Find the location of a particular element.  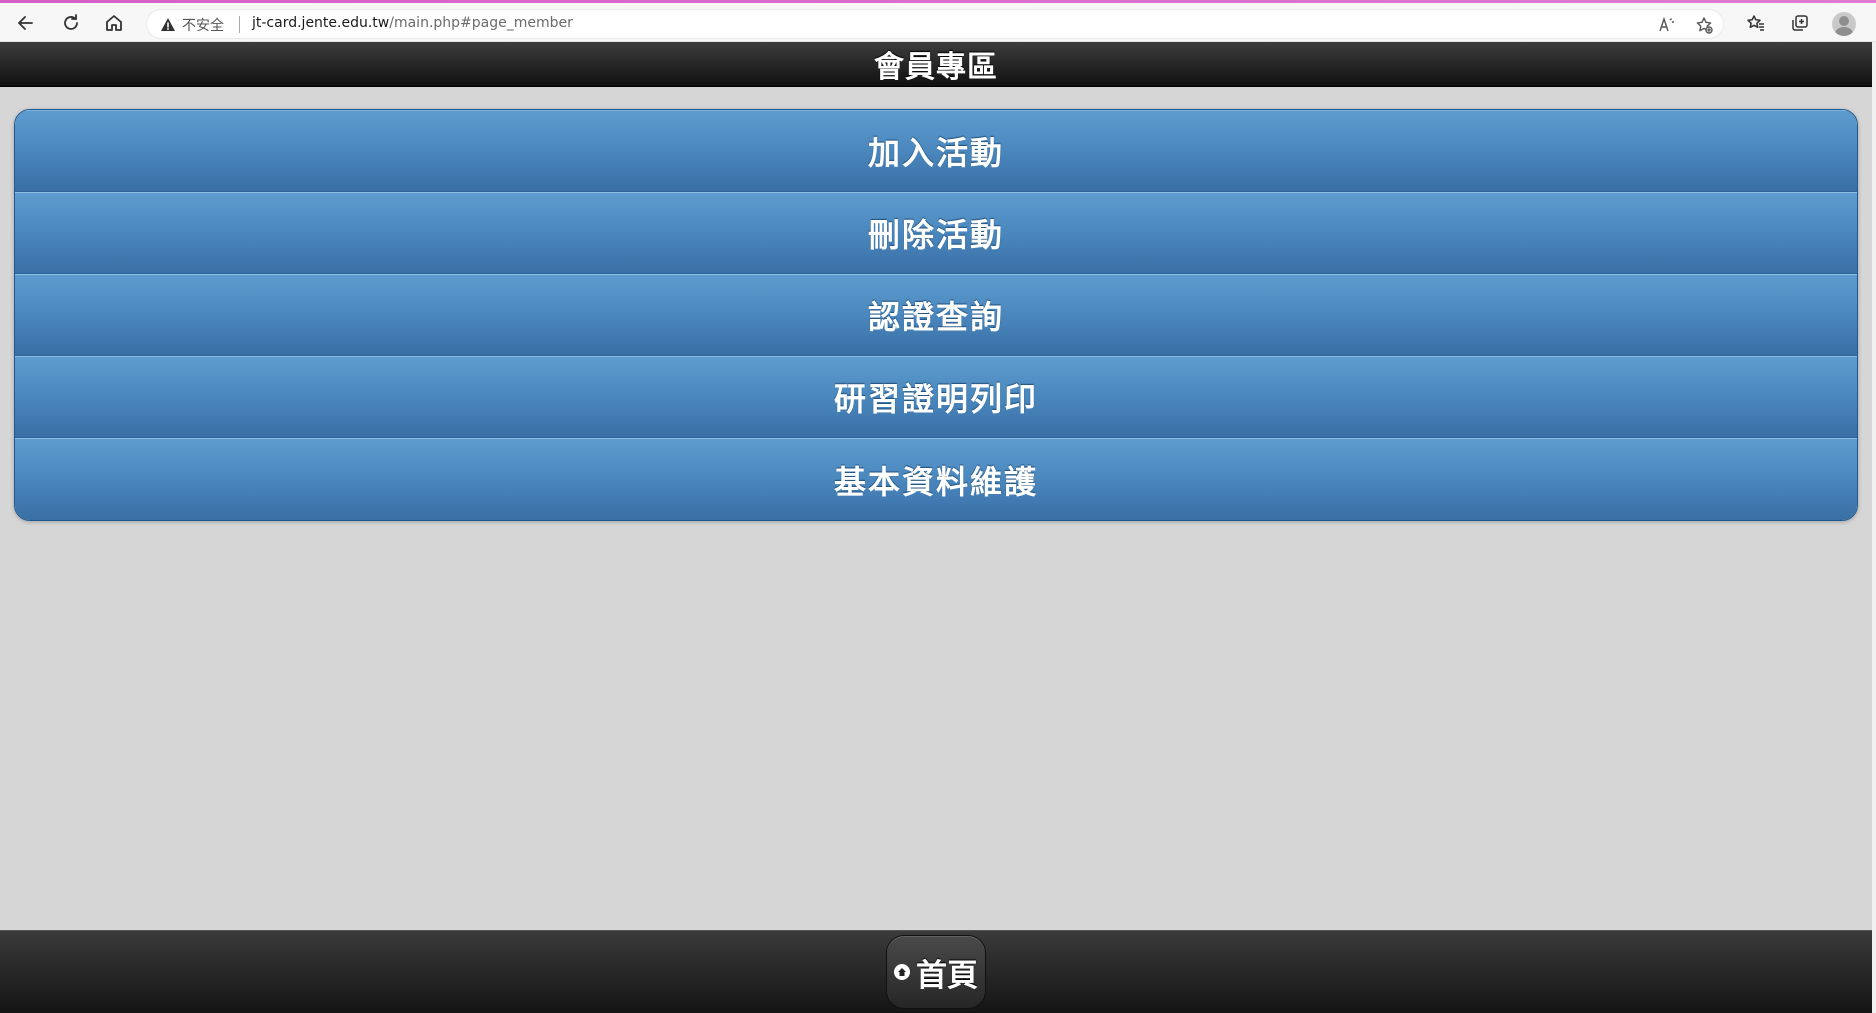

page-footer: 首頁 is located at coordinates (936, 971).